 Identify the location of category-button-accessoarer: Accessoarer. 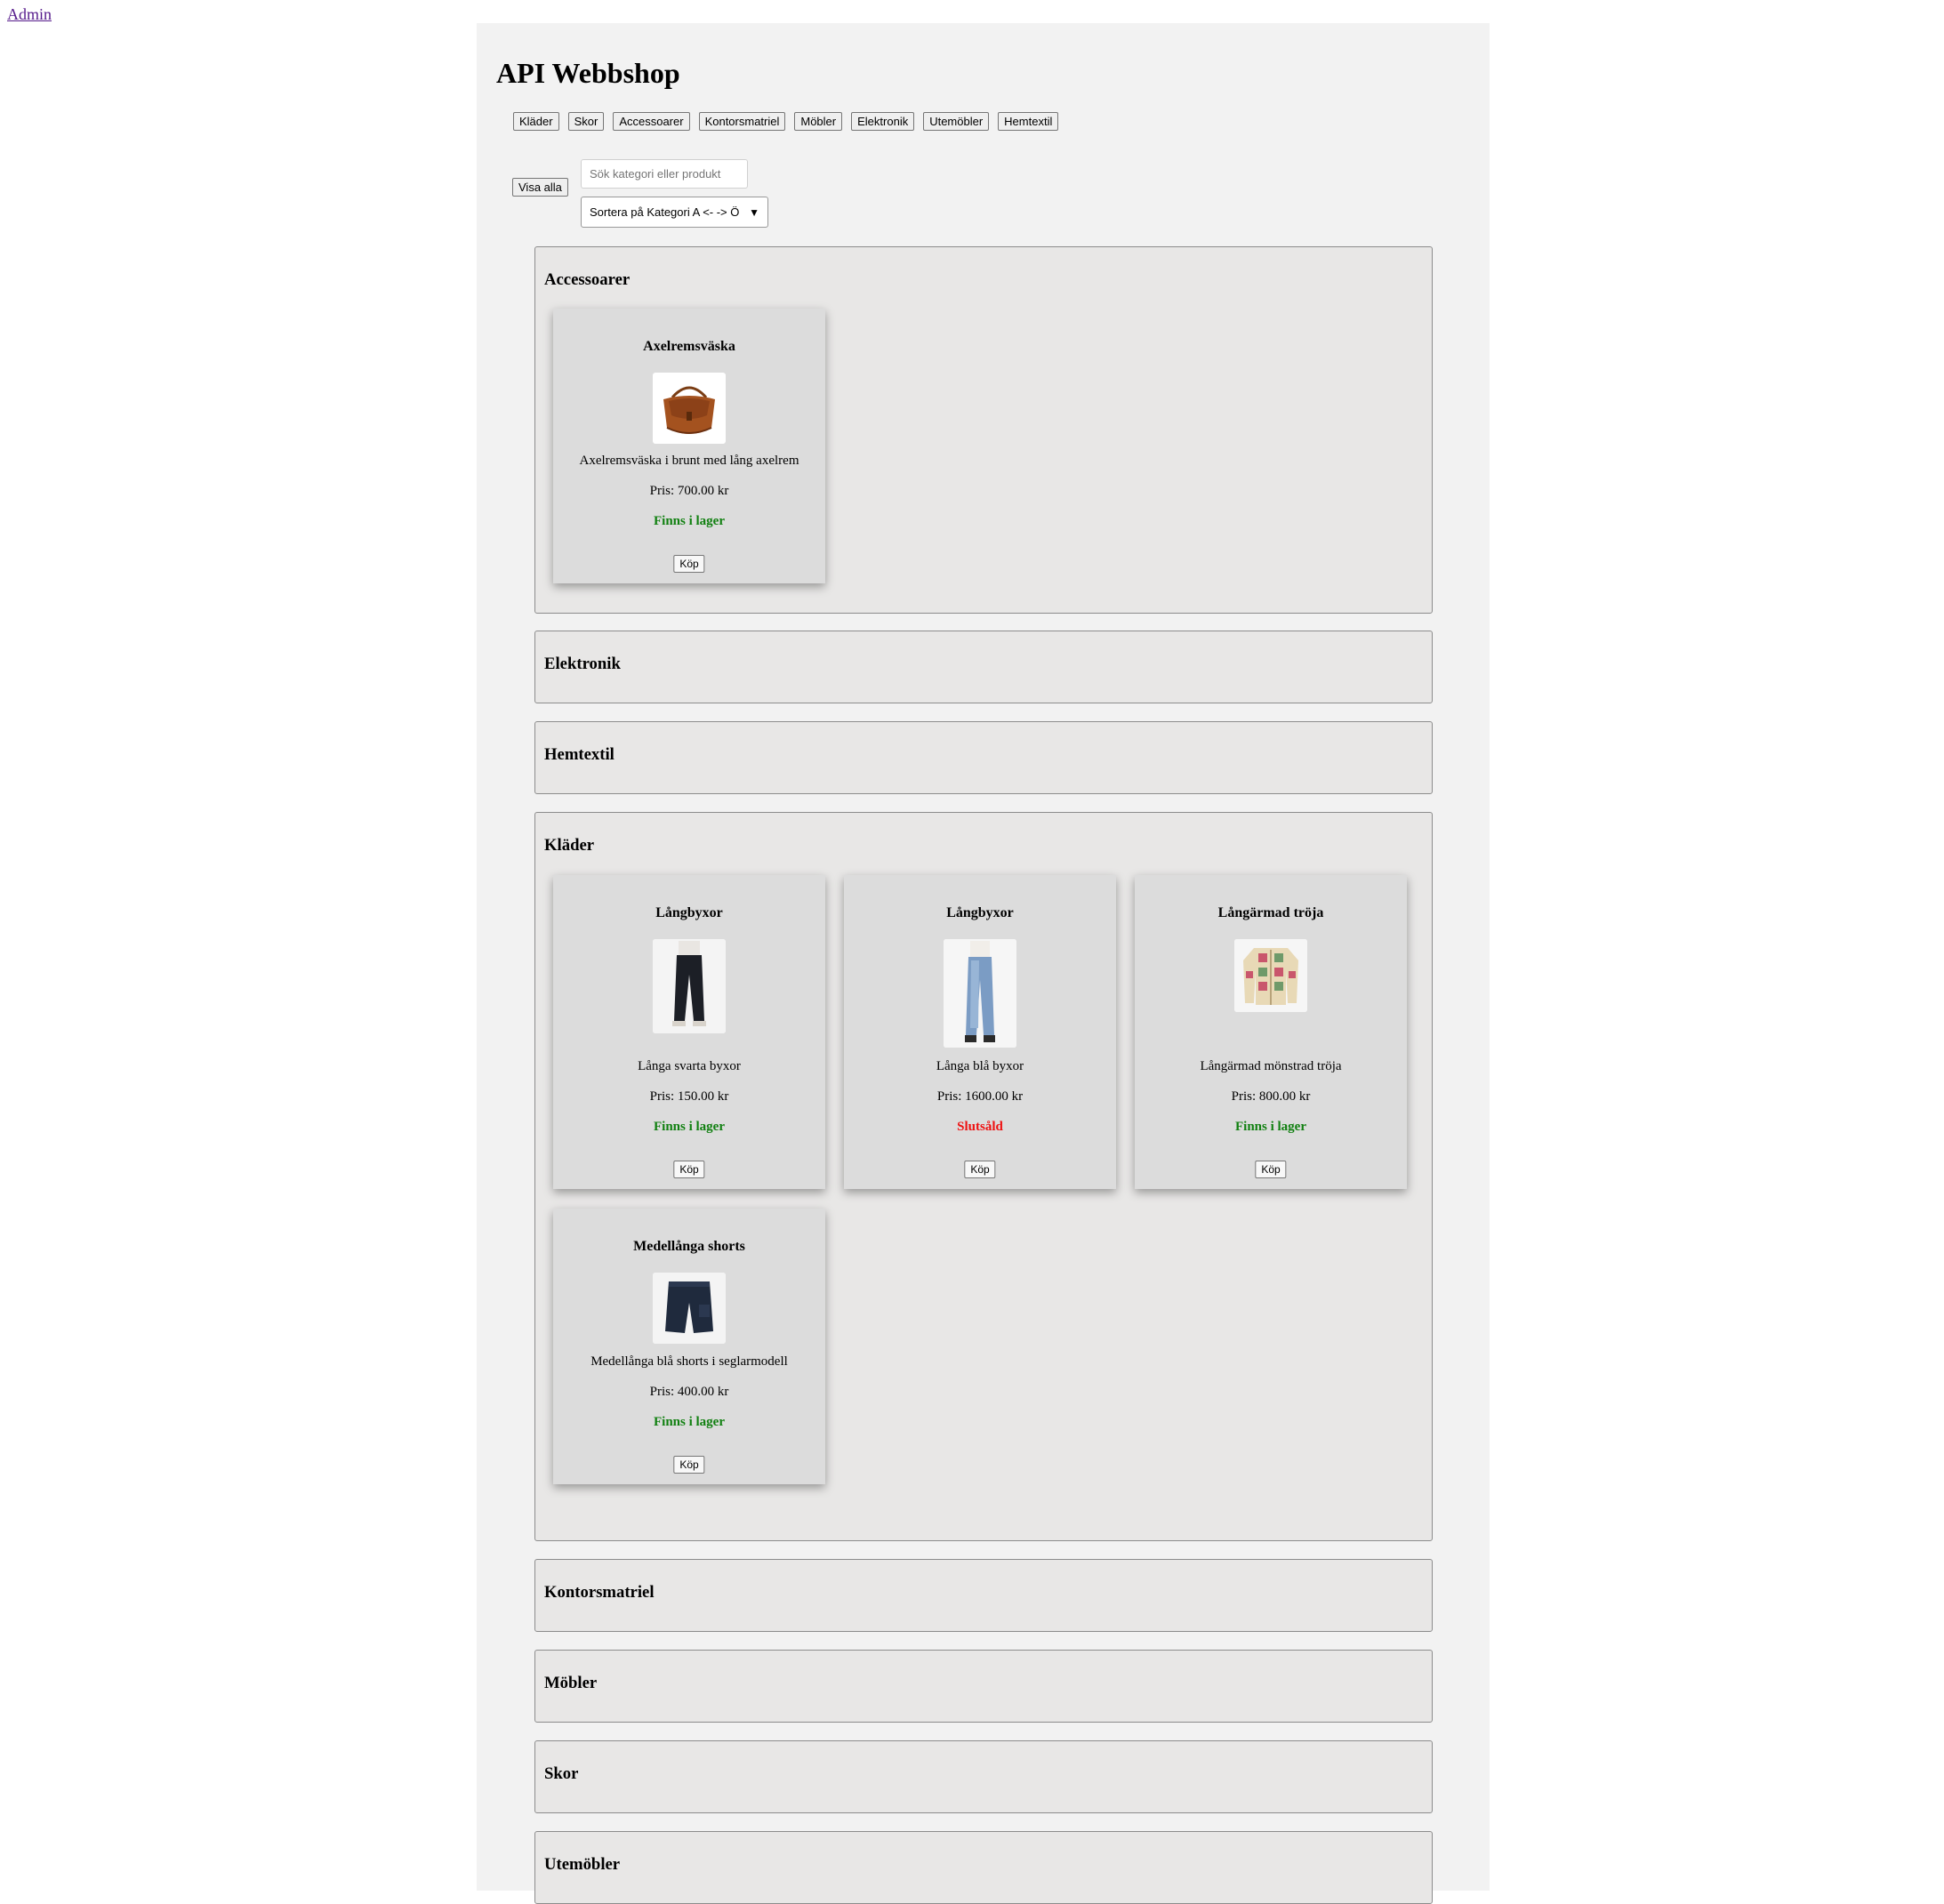
(651, 121).